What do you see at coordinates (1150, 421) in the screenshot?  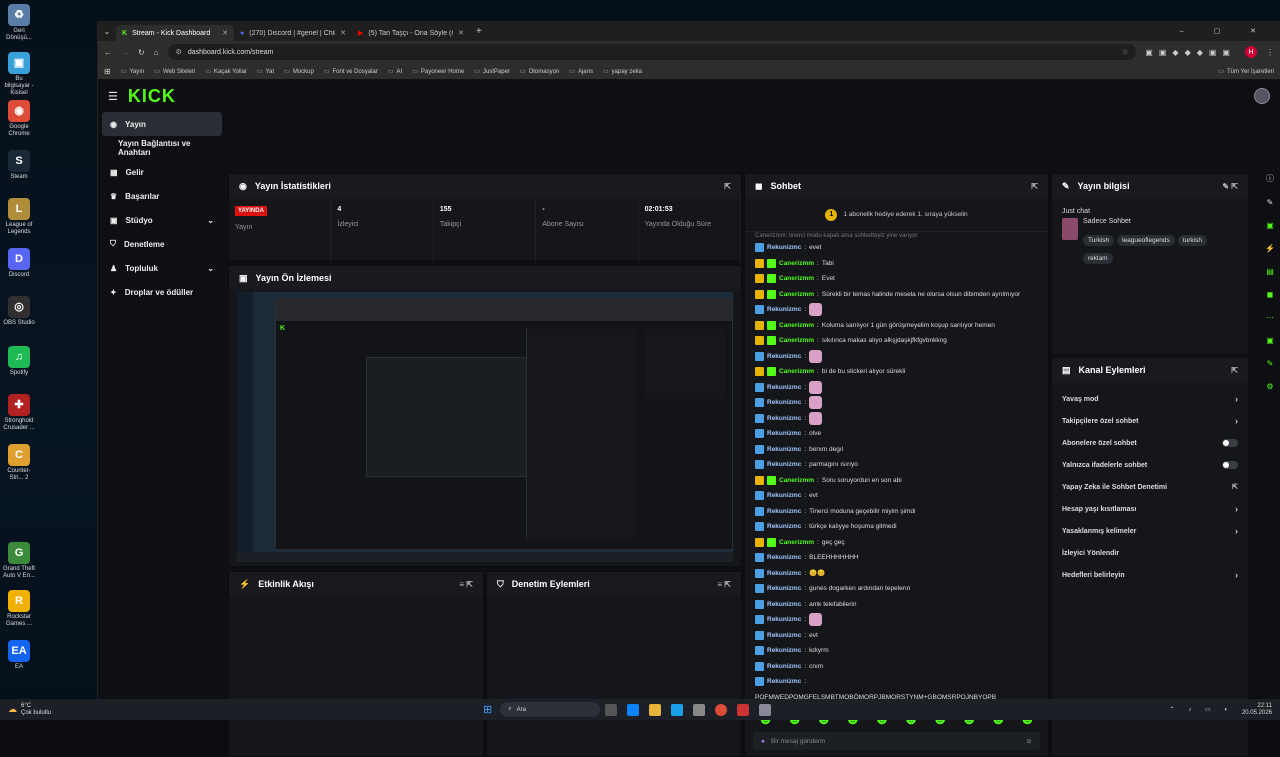 I see `channel-action-item: Takipçilere özel sohbet ›` at bounding box center [1150, 421].